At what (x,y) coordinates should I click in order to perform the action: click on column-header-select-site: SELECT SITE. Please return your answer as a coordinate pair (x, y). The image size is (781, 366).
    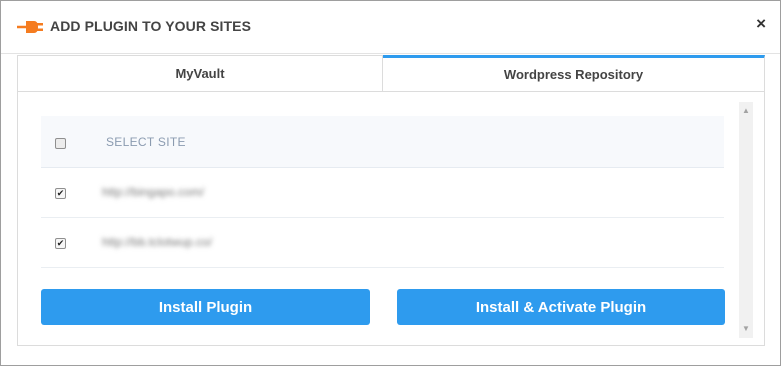
    Looking at the image, I should click on (146, 142).